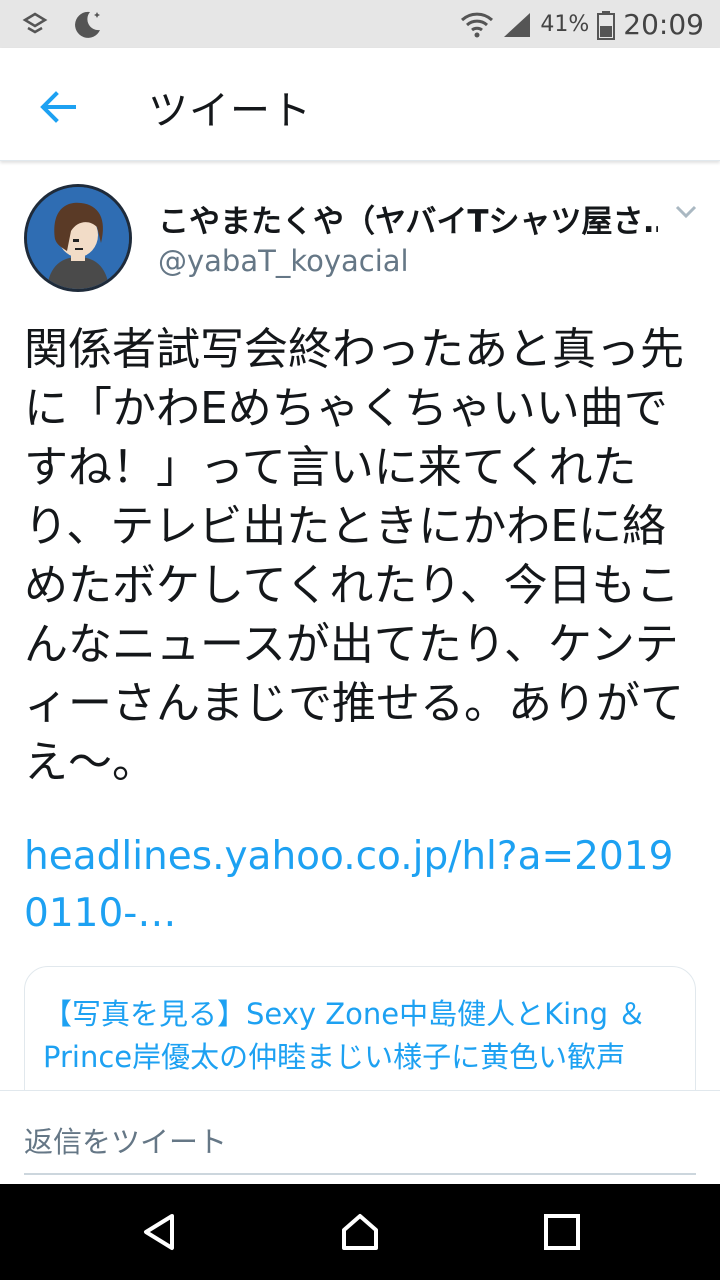  I want to click on battery-icon, so click(606, 25).